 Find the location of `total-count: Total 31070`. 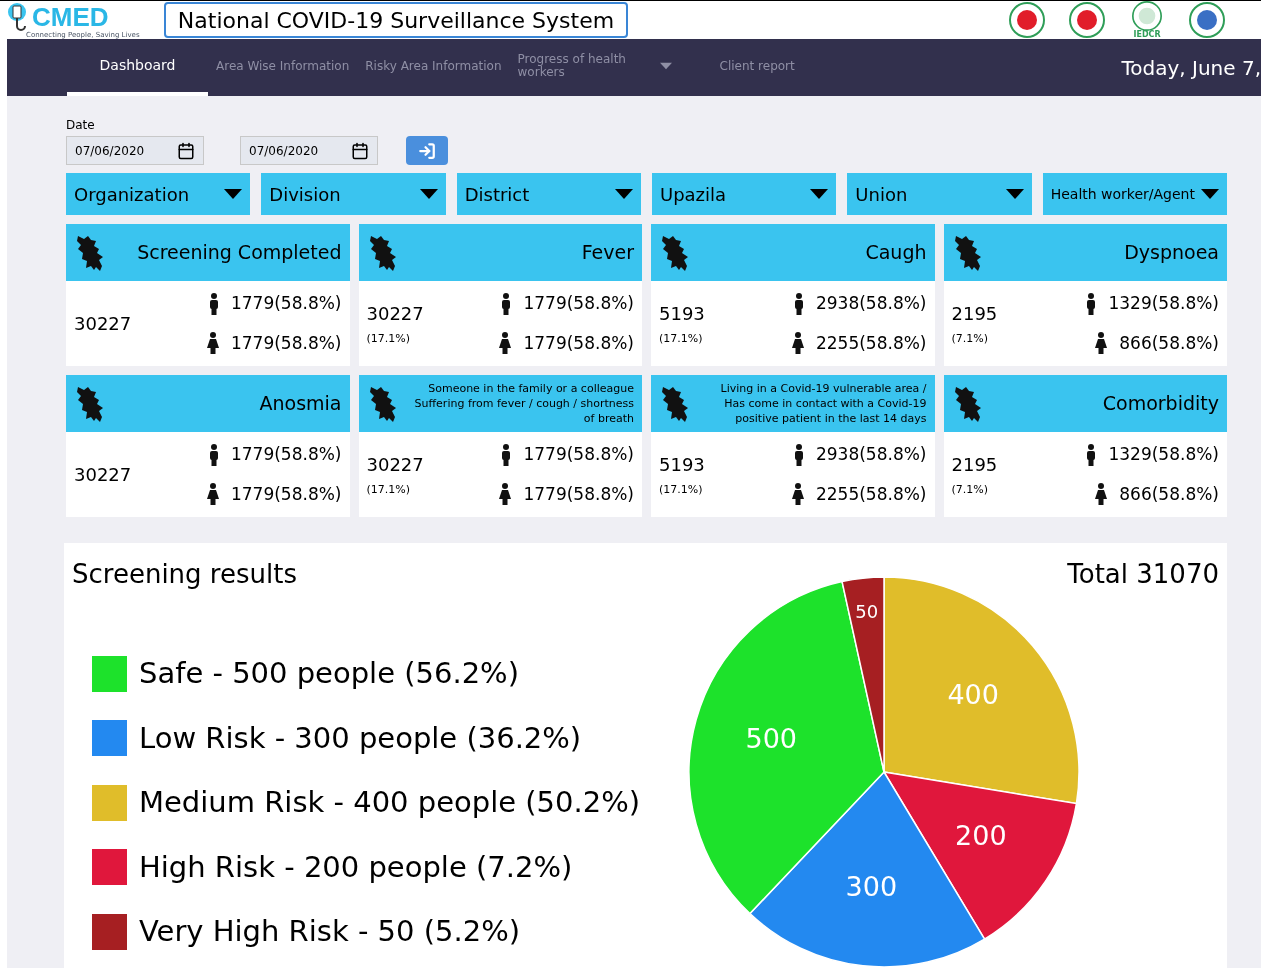

total-count: Total 31070 is located at coordinates (1143, 574).